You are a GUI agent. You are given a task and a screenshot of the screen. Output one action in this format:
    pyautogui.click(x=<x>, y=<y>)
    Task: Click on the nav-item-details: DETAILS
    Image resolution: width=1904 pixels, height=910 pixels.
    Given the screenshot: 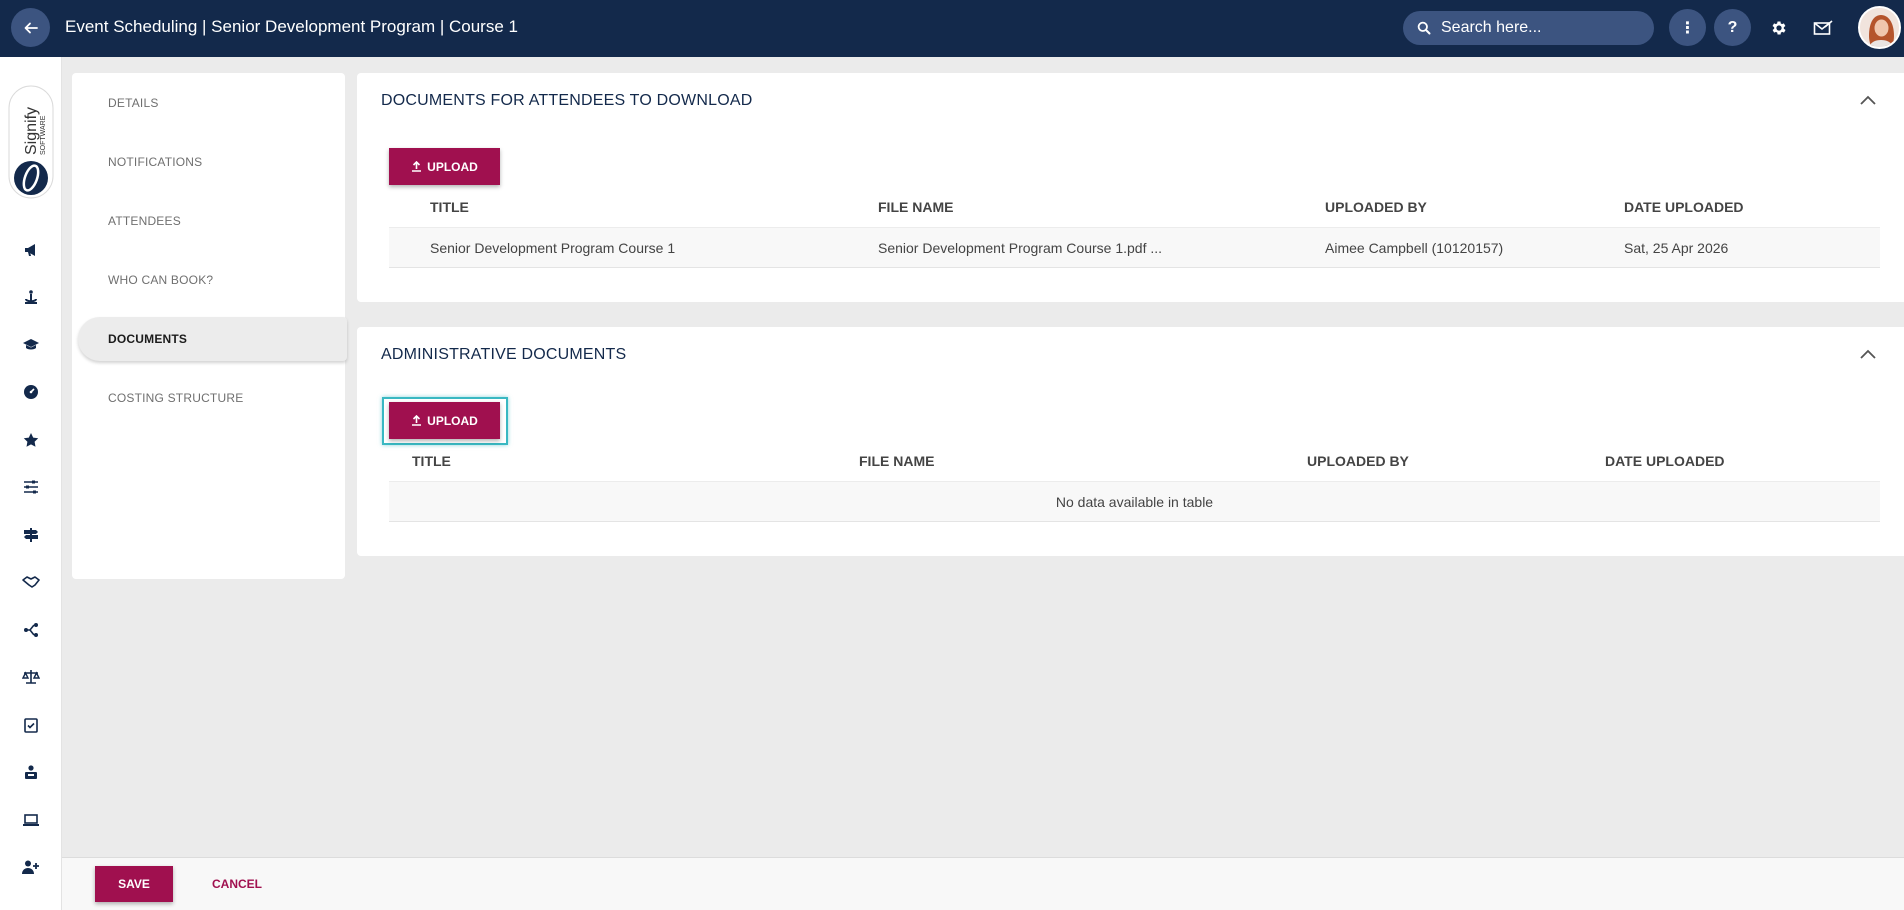 What is the action you would take?
    pyautogui.click(x=208, y=103)
    